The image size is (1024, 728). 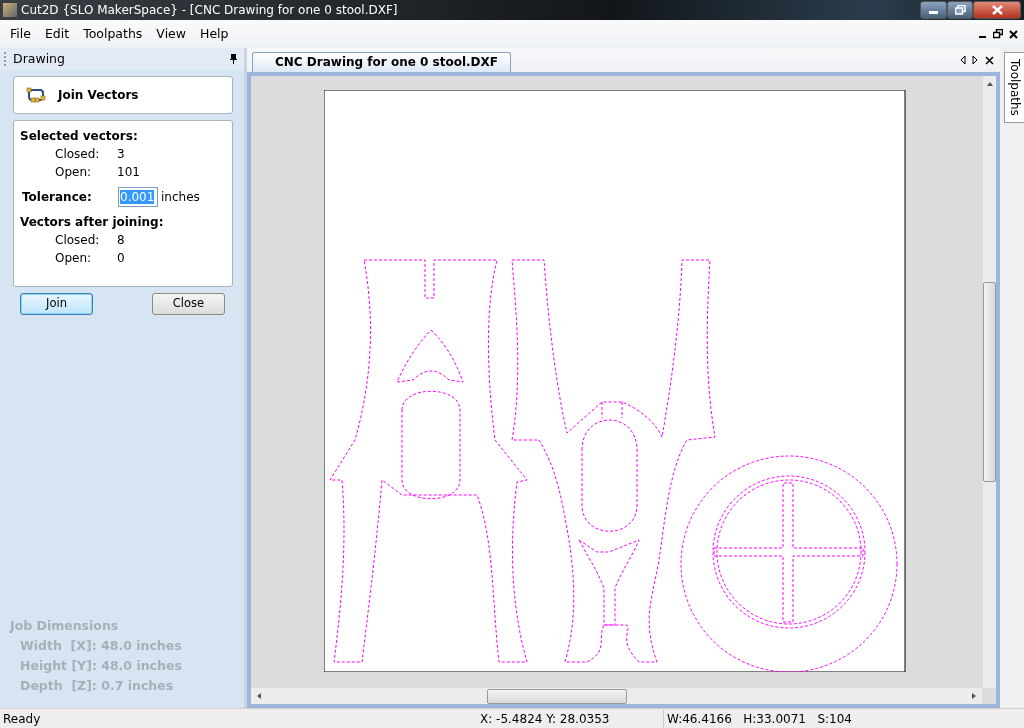 I want to click on field-value: 3, so click(x=121, y=154).